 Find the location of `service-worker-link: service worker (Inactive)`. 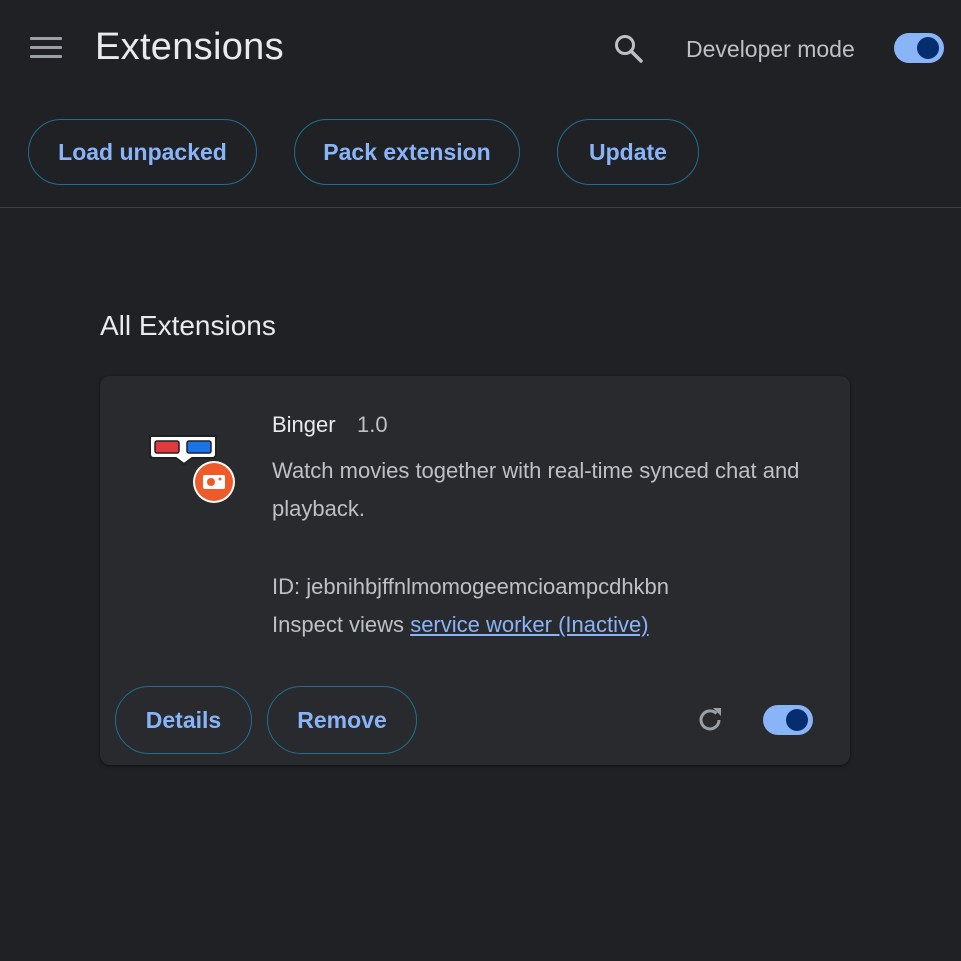

service-worker-link: service worker (Inactive) is located at coordinates (529, 624).